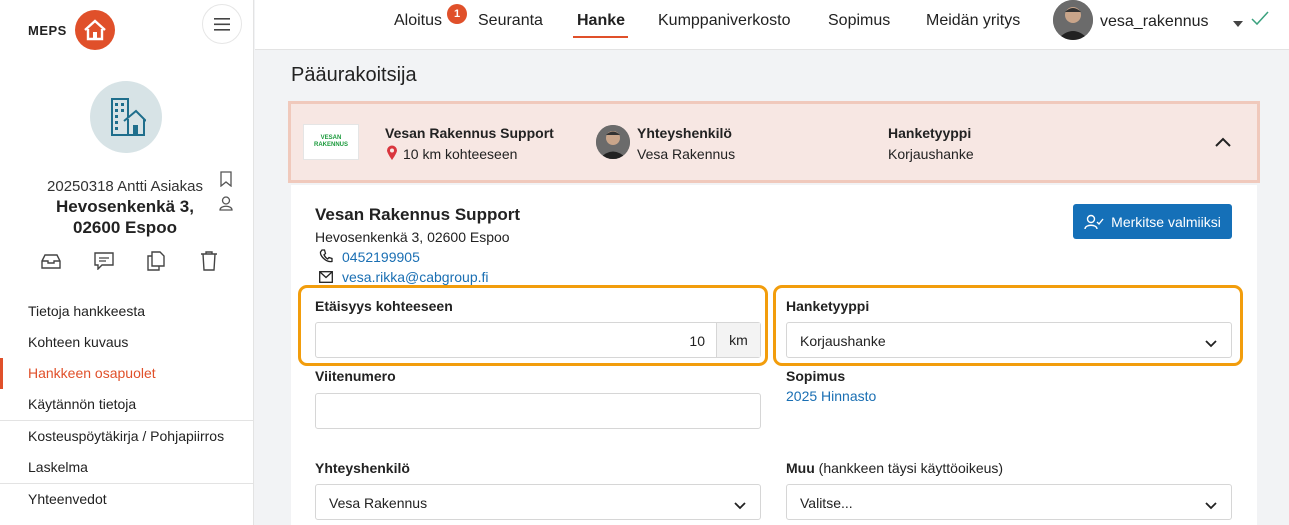  What do you see at coordinates (831, 396) in the screenshot?
I see `contract-link: 2025 Hinnasto` at bounding box center [831, 396].